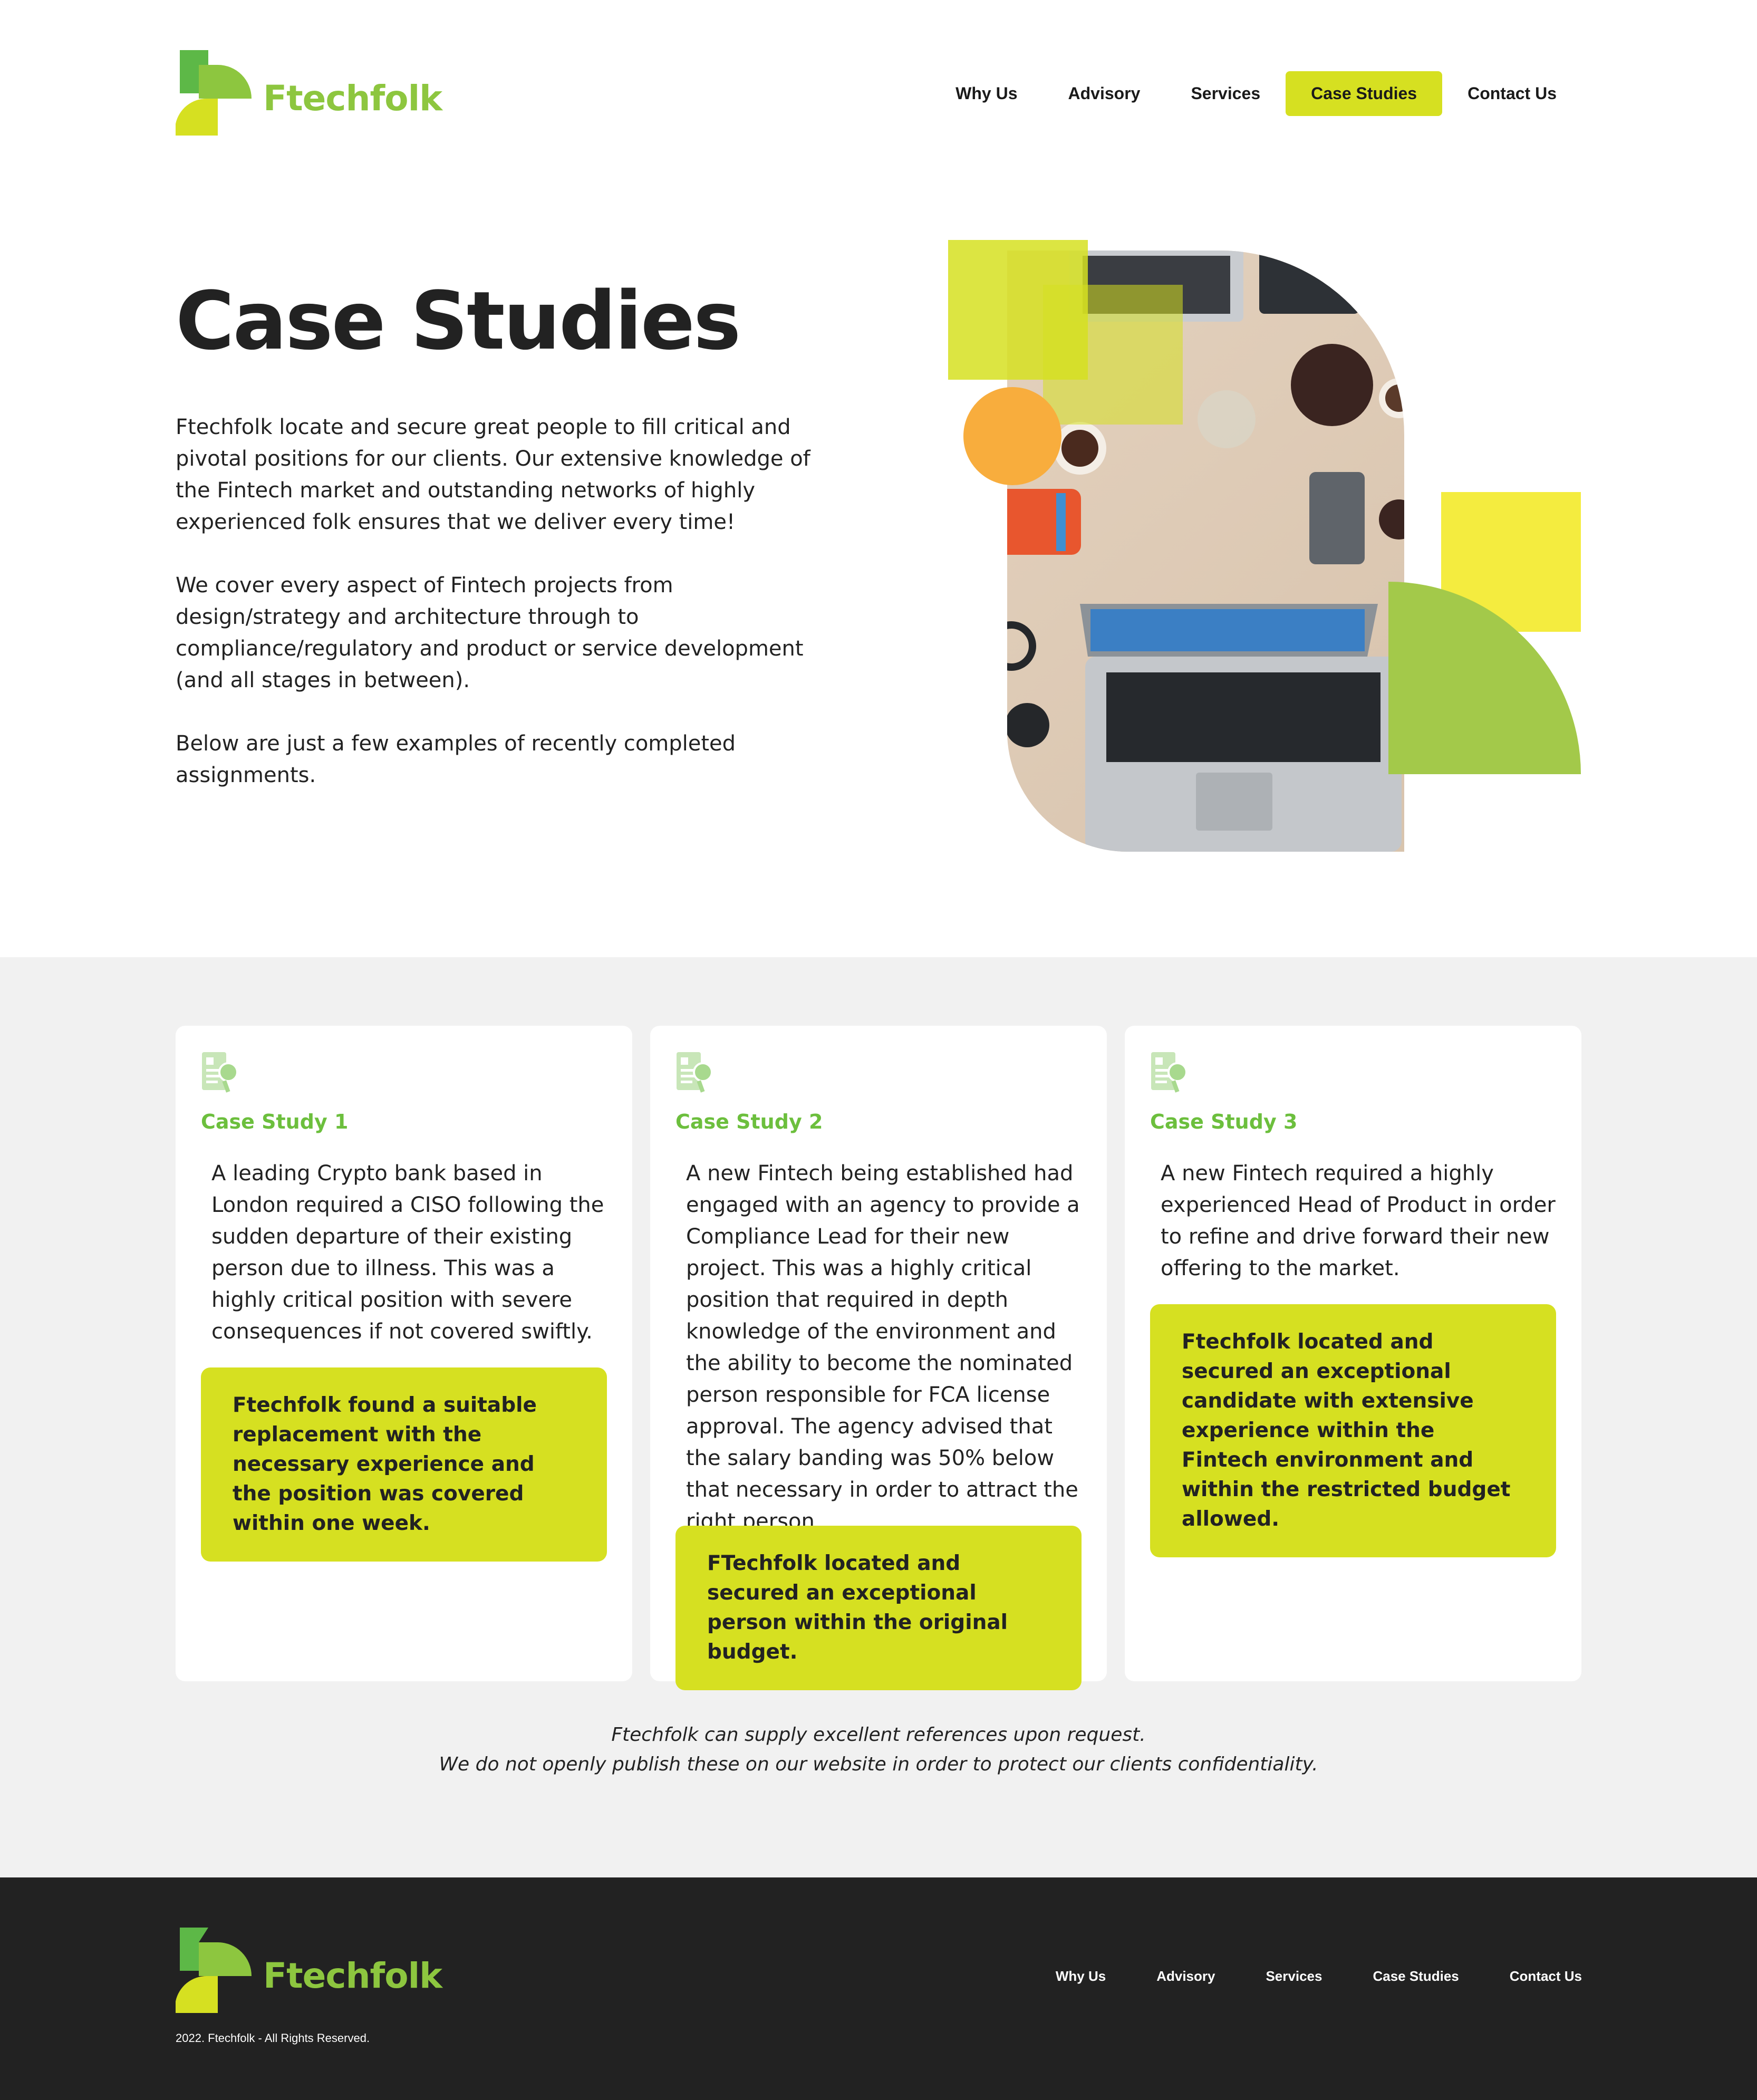  Describe the element at coordinates (1185, 1977) in the screenshot. I see `footer-nav-advisory: Advisory` at that location.